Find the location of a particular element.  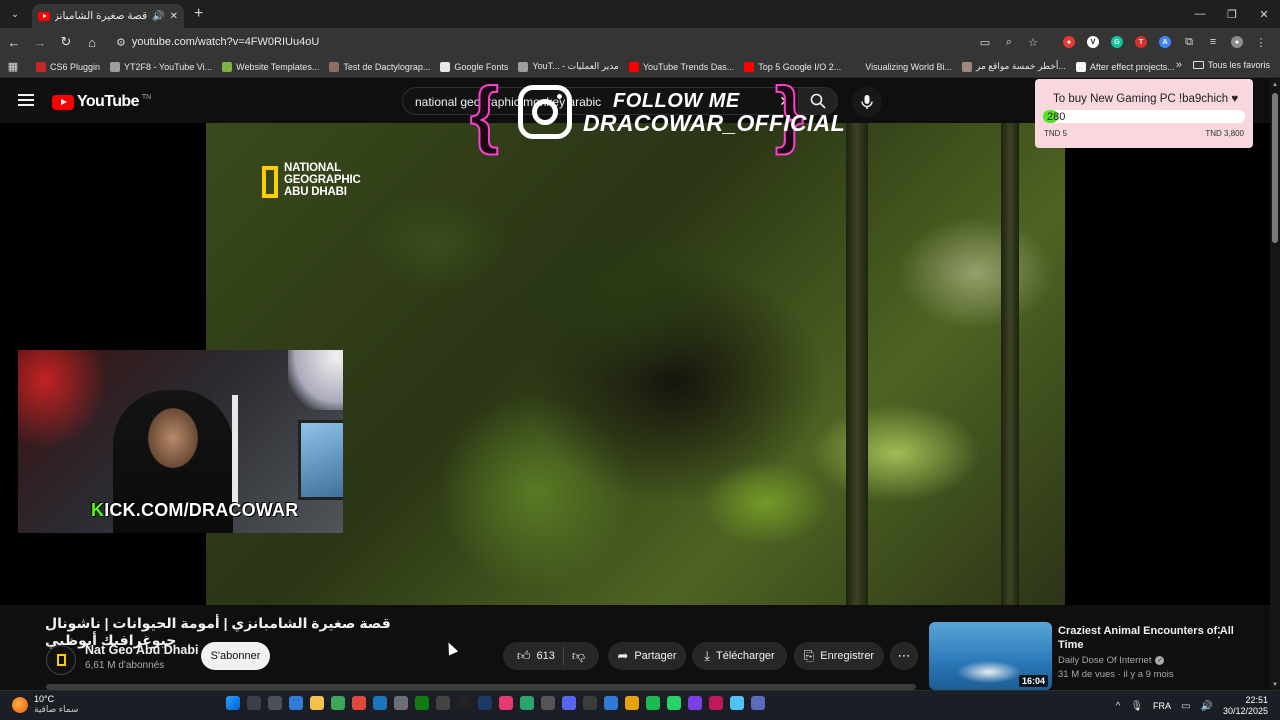

weather-widget: 10°C سماء صافية is located at coordinates (45, 704).